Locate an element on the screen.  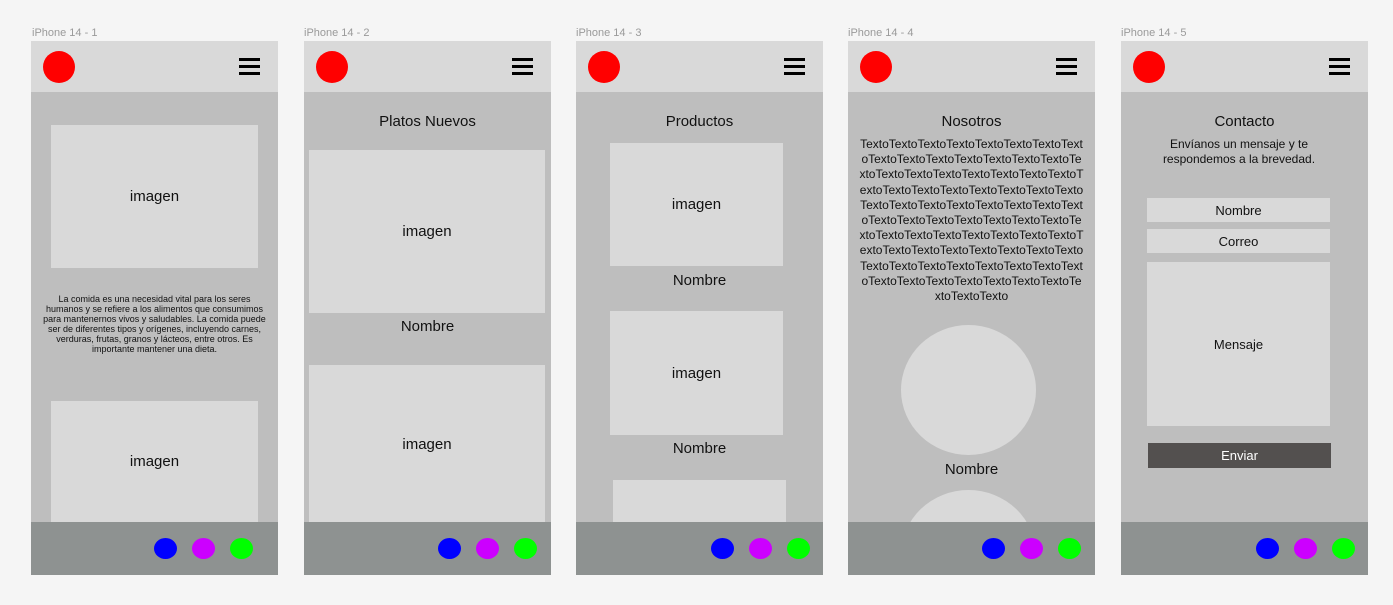
team-member-name: Nombre is located at coordinates (971, 469).